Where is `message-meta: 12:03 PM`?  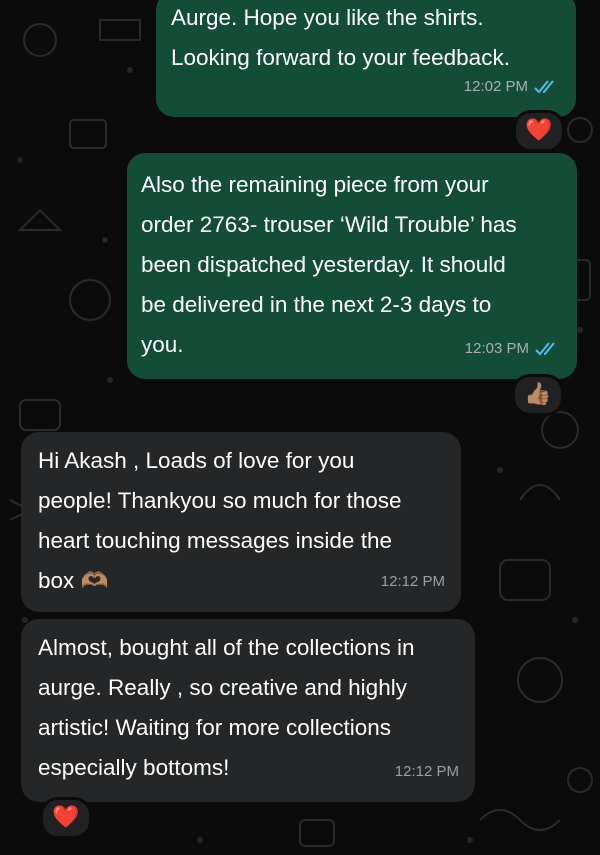 message-meta: 12:03 PM is located at coordinates (513, 349).